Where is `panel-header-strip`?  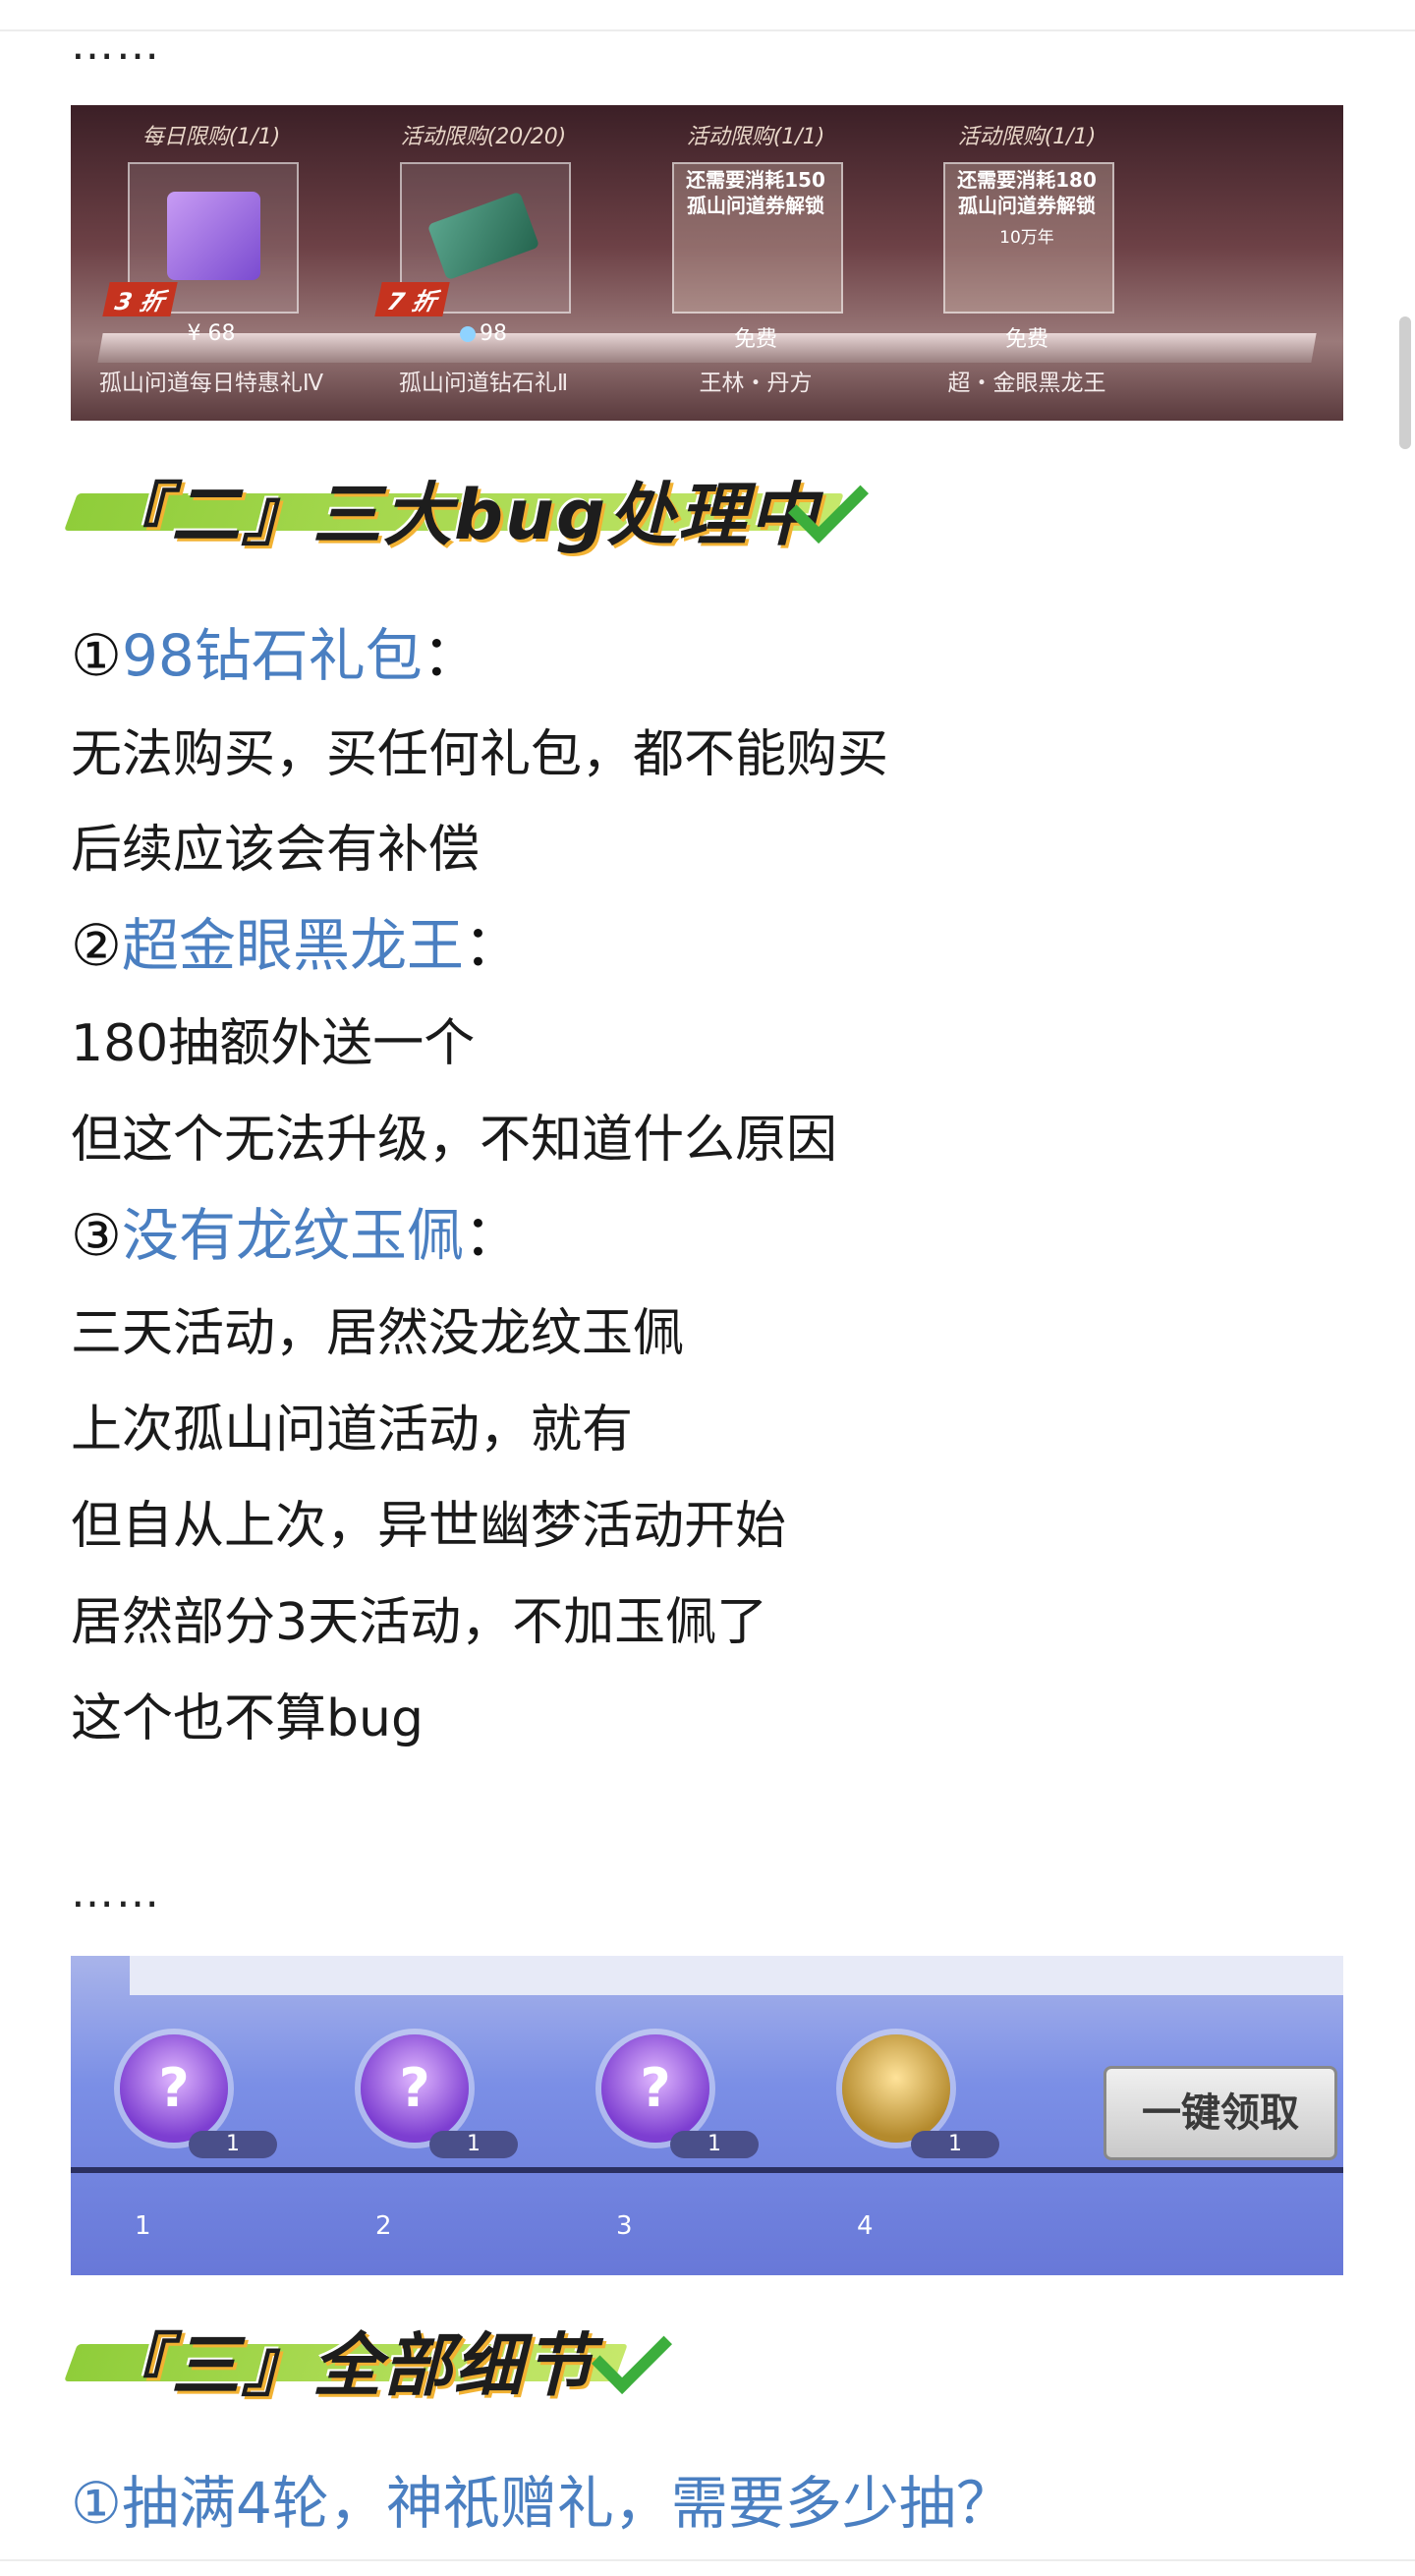
panel-header-strip is located at coordinates (736, 1976).